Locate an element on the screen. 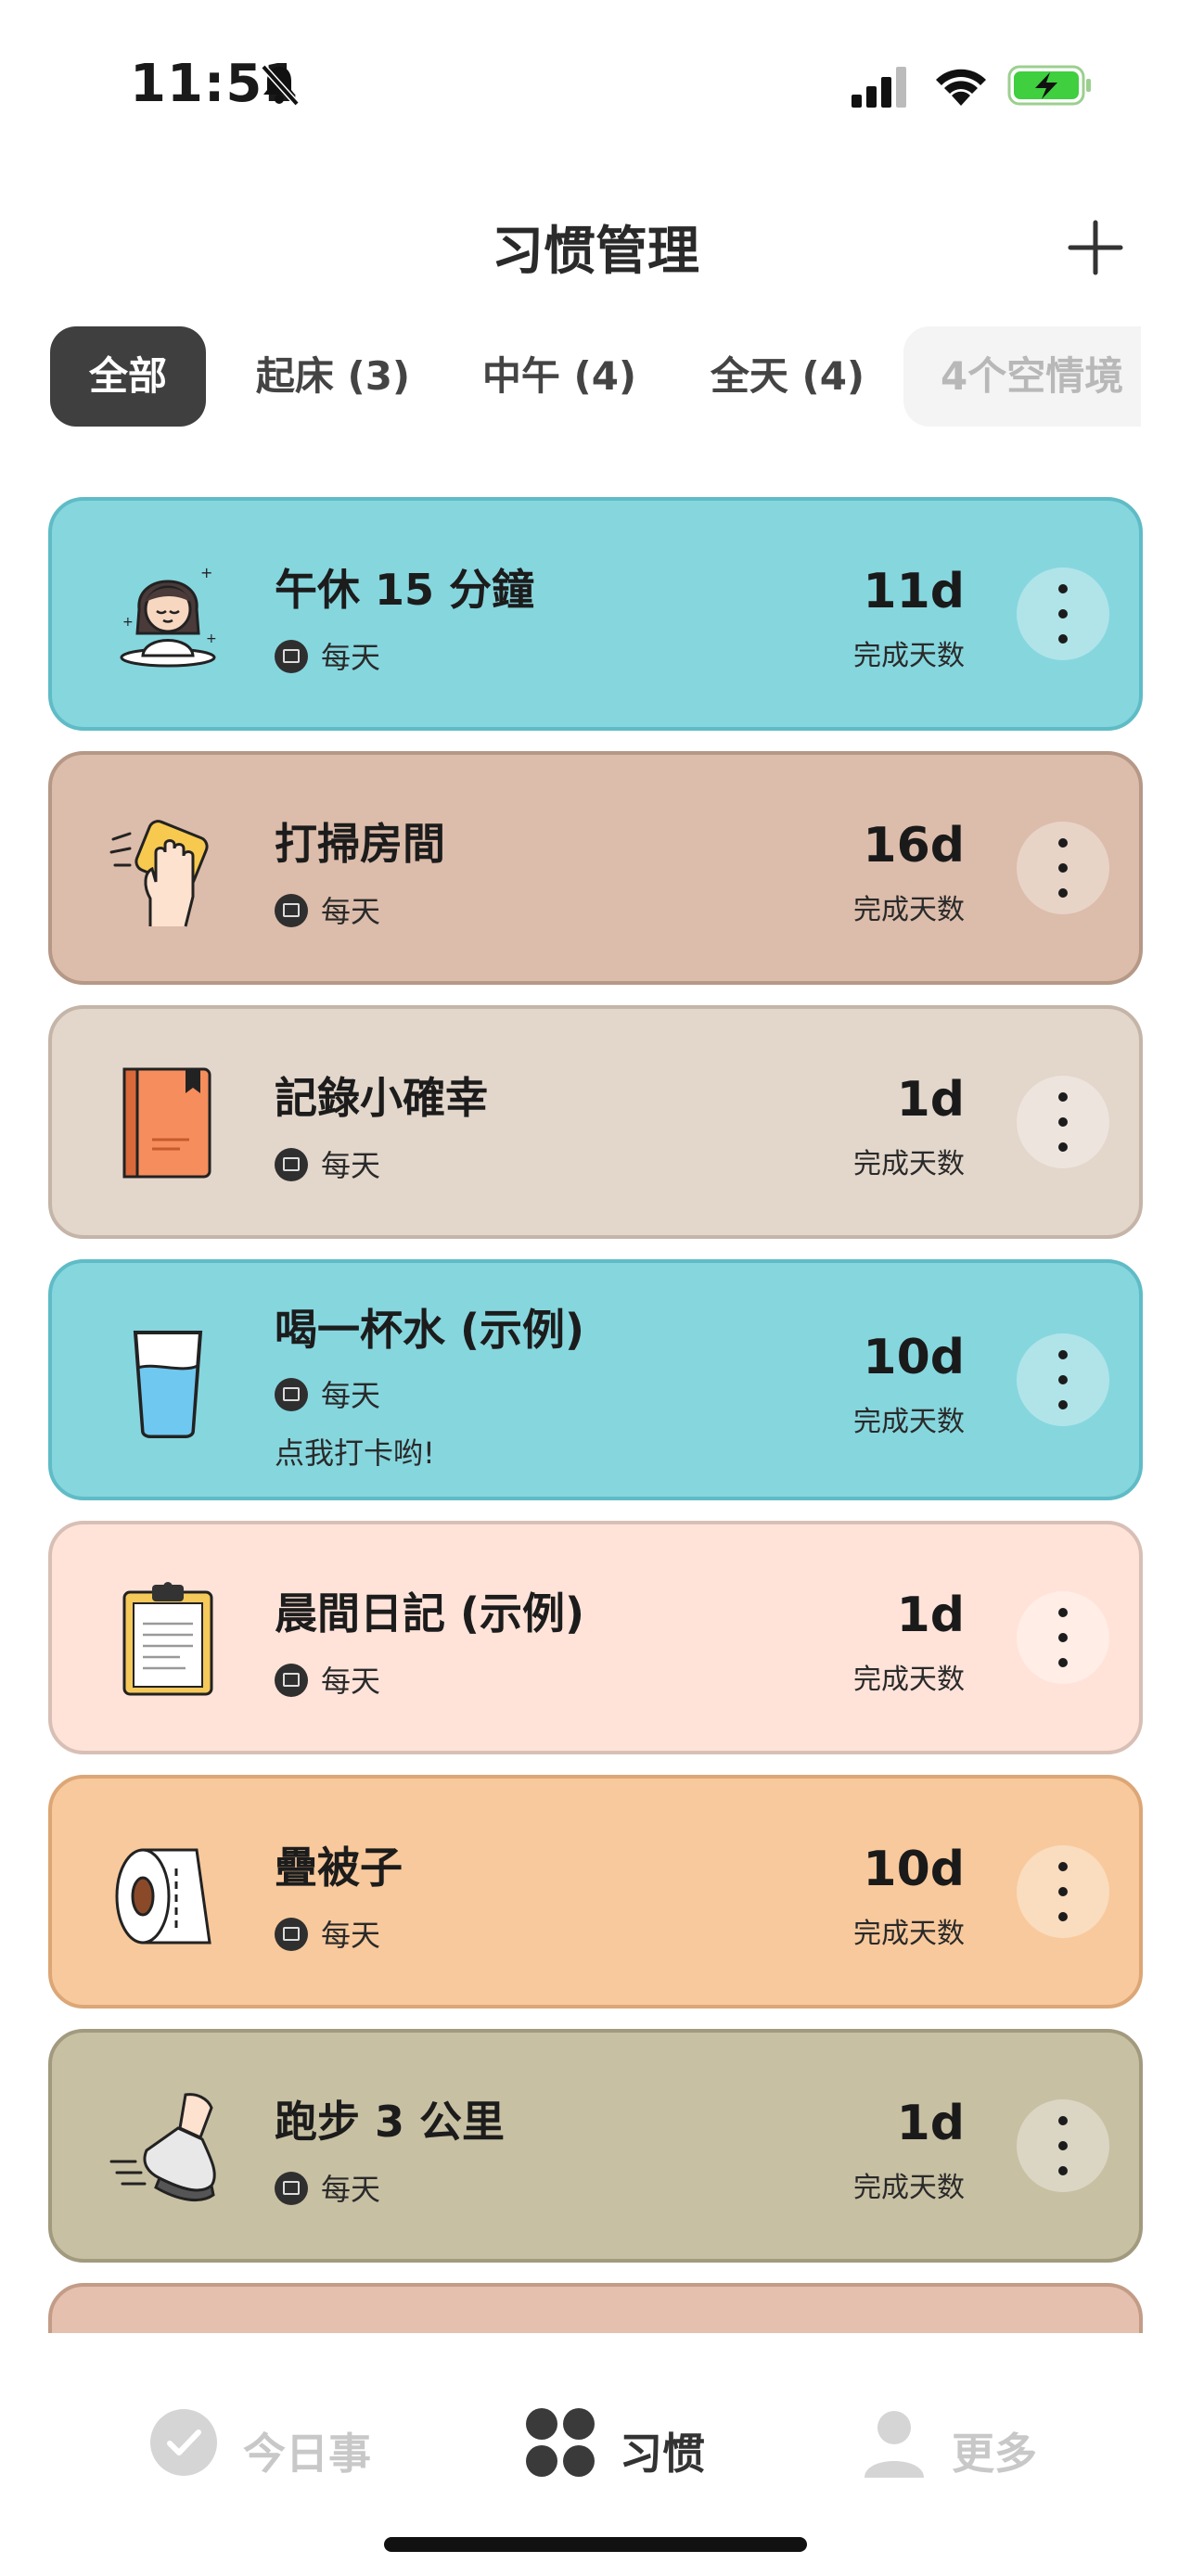  category-tabs: 全部 起床 (3) 中午 (4) 全天 (4) 4个空情境 is located at coordinates (595, 376).